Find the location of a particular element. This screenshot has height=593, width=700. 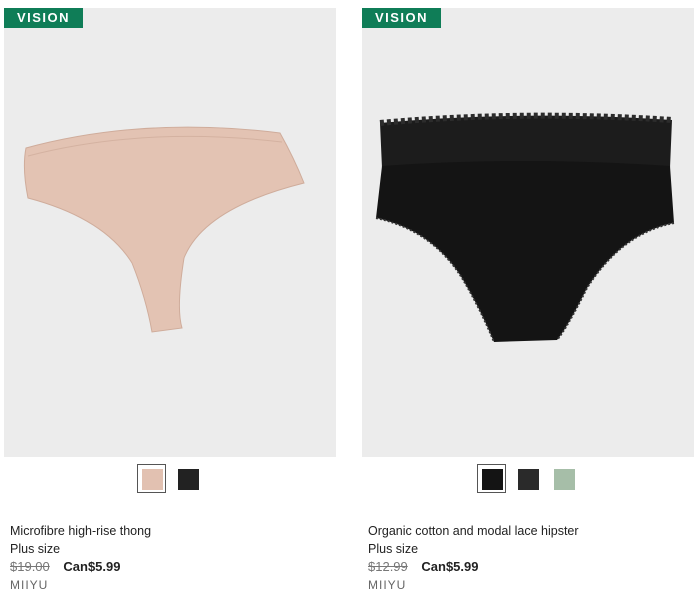

product-title: Microfibre high-rise thong is located at coordinates (170, 531).